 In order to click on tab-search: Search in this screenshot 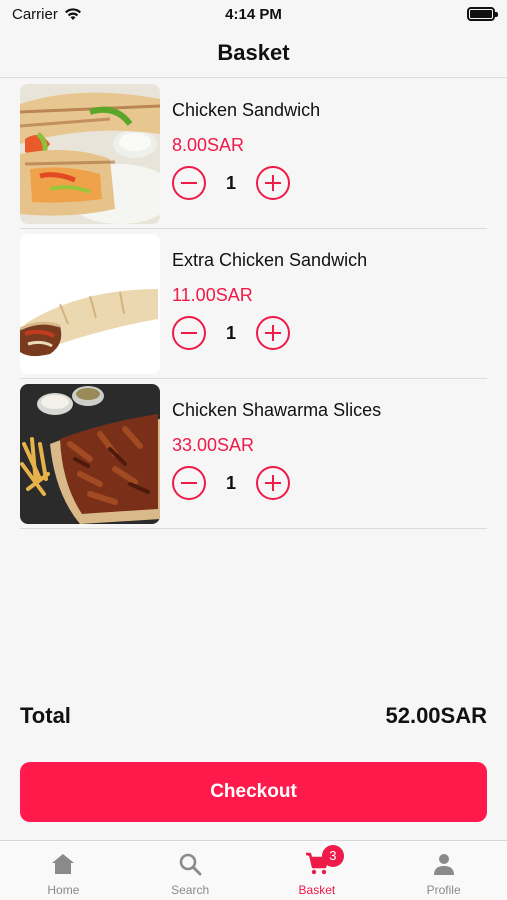, I will do `click(190, 870)`.